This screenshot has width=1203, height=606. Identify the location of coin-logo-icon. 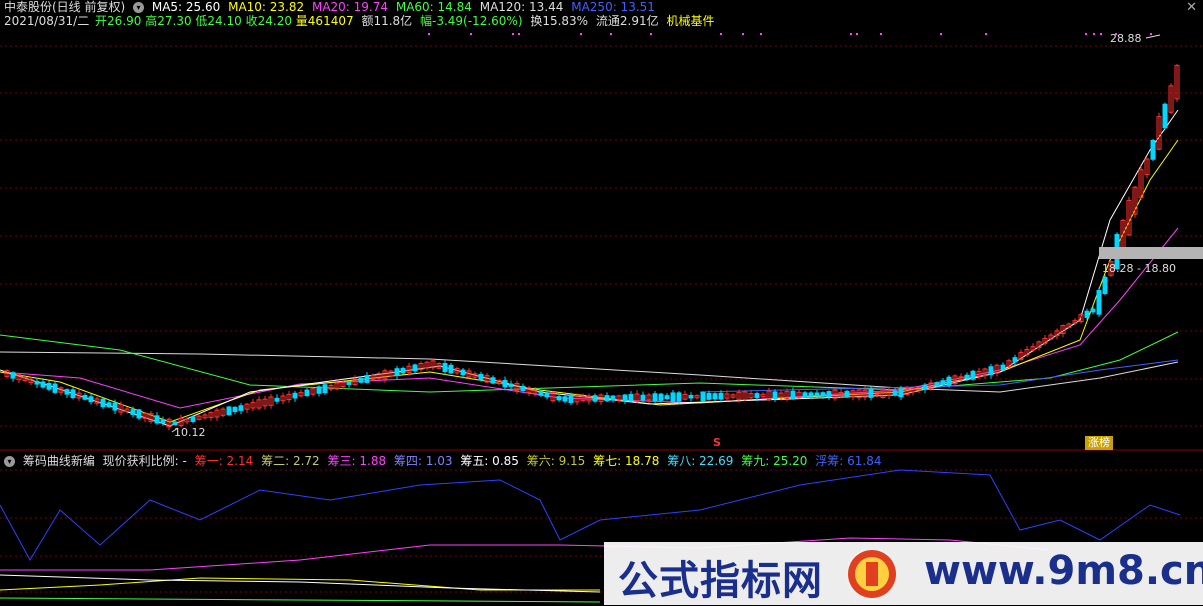
(872, 574).